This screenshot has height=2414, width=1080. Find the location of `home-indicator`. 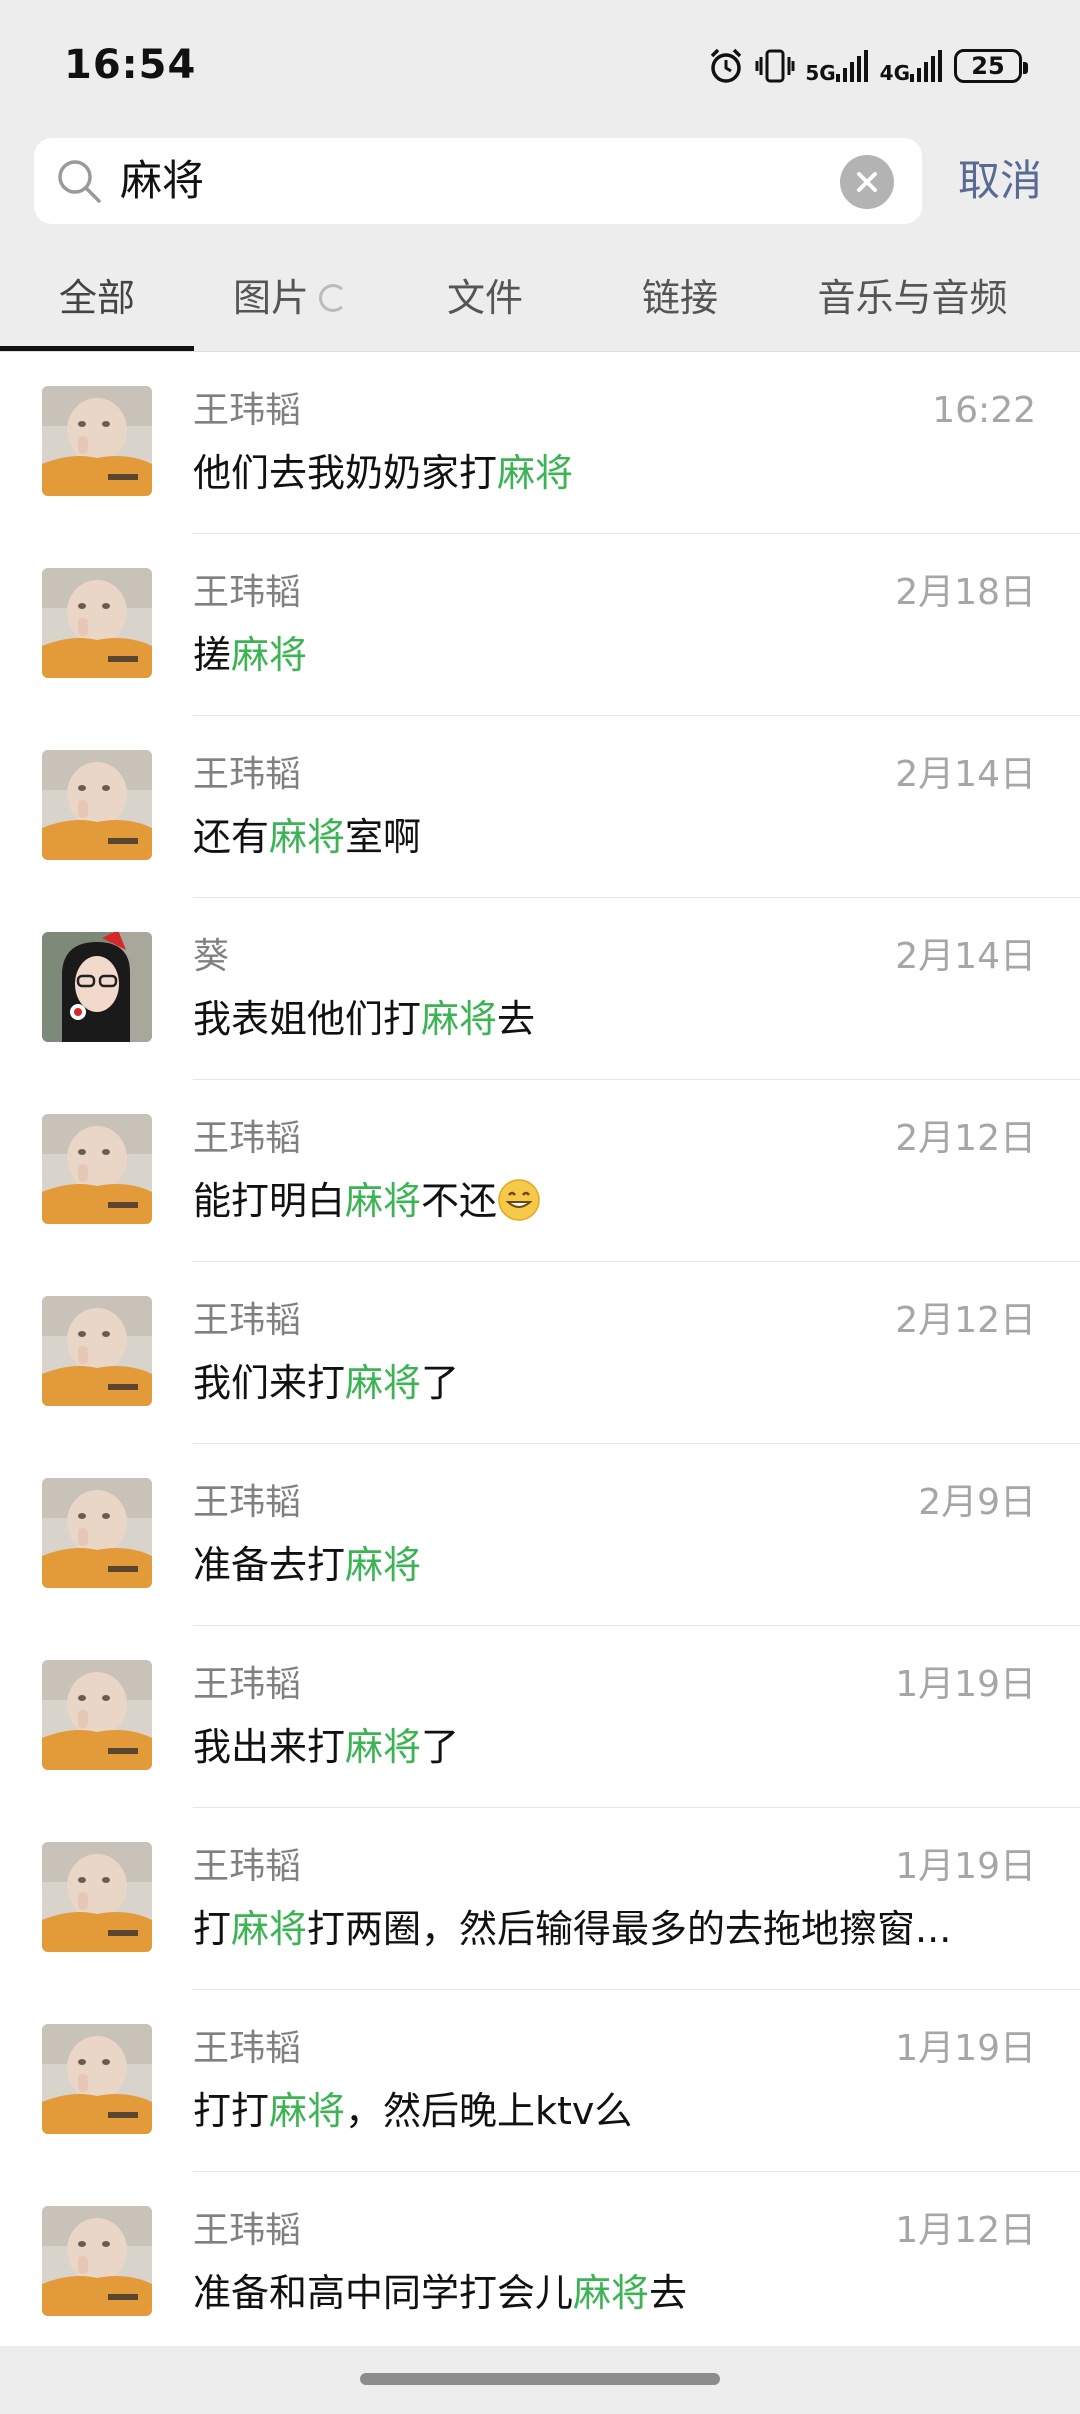

home-indicator is located at coordinates (540, 2379).